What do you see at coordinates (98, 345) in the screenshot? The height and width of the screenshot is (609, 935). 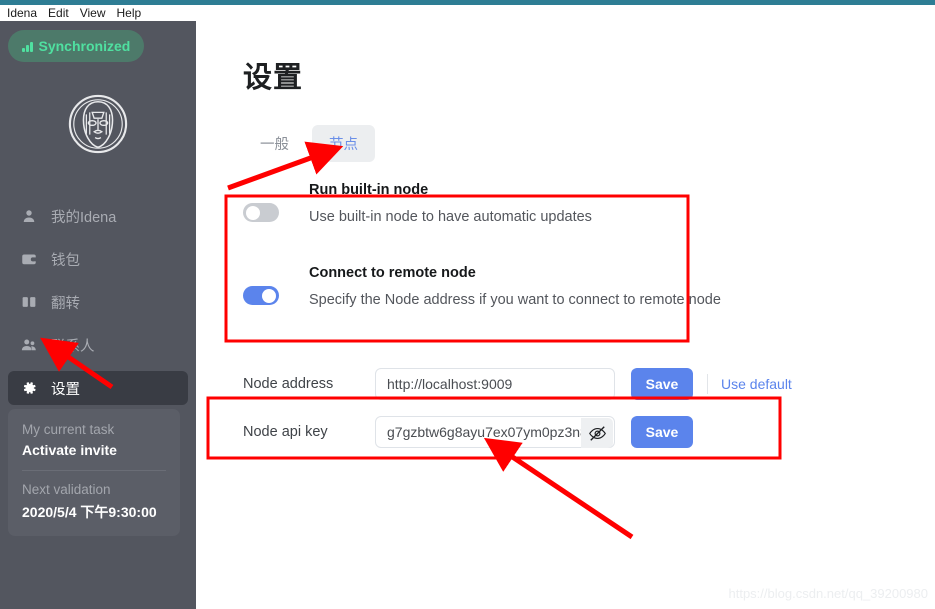 I see `sidebar-item-contacts: 联系人` at bounding box center [98, 345].